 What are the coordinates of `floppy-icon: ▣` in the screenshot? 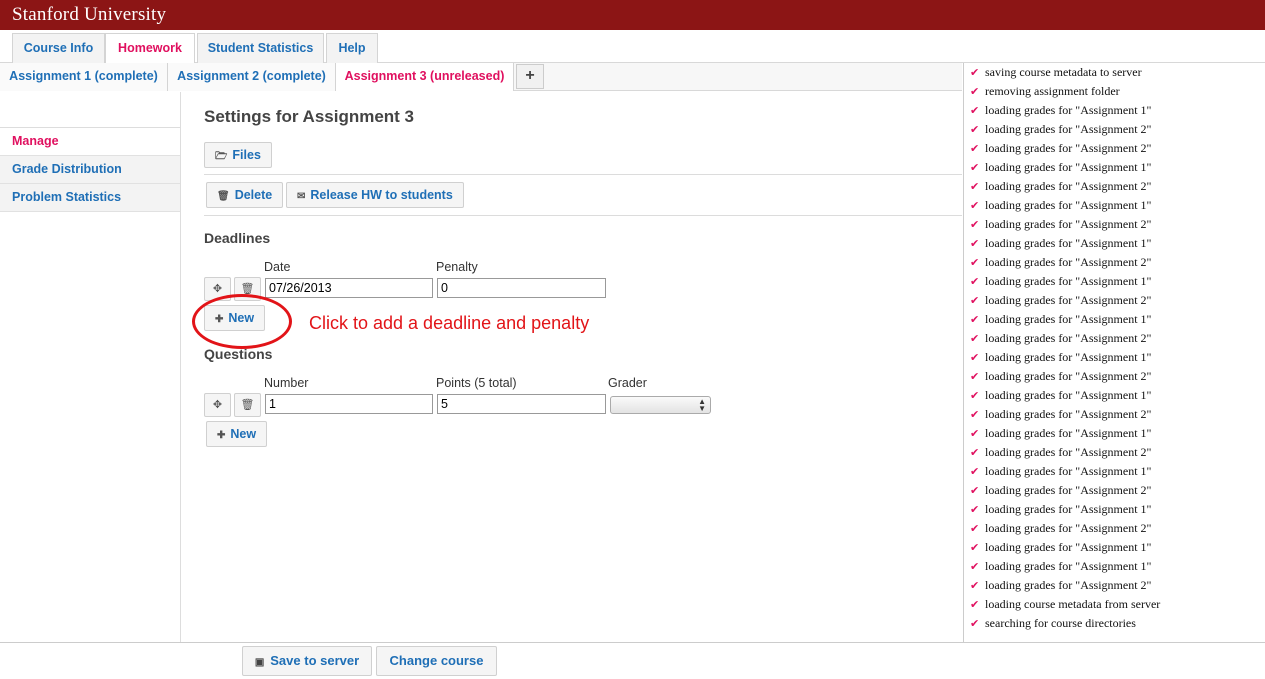 It's located at (259, 662).